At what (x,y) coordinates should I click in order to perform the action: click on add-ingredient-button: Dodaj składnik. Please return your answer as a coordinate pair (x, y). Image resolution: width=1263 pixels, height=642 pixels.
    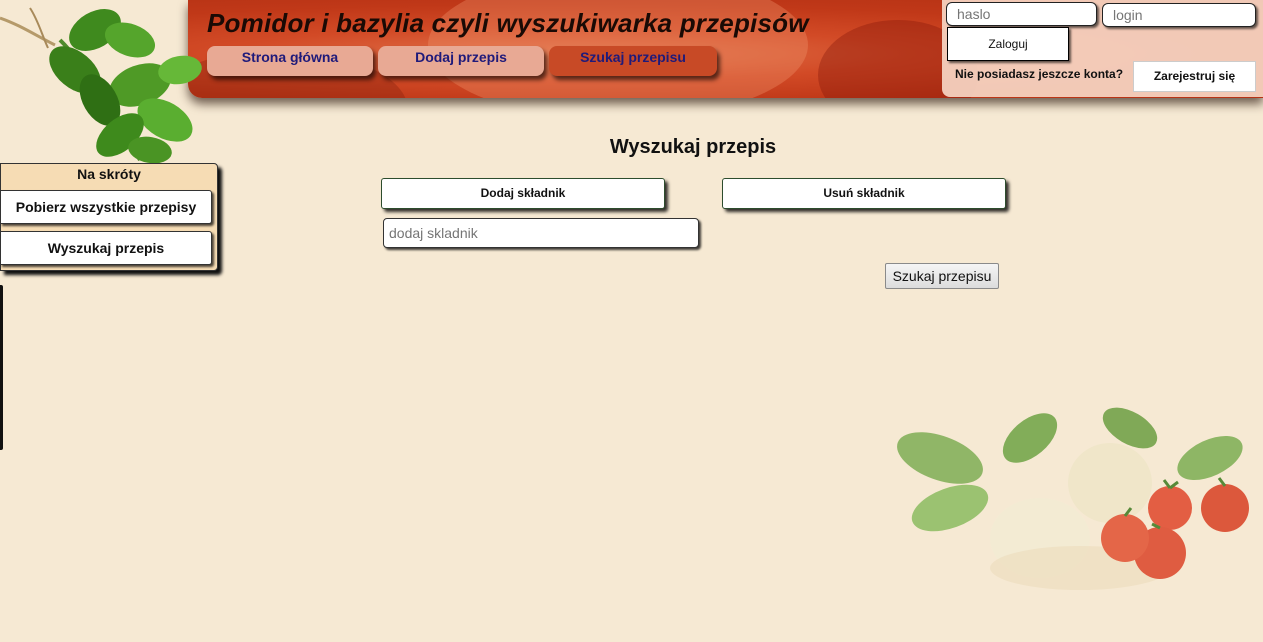
    Looking at the image, I should click on (523, 193).